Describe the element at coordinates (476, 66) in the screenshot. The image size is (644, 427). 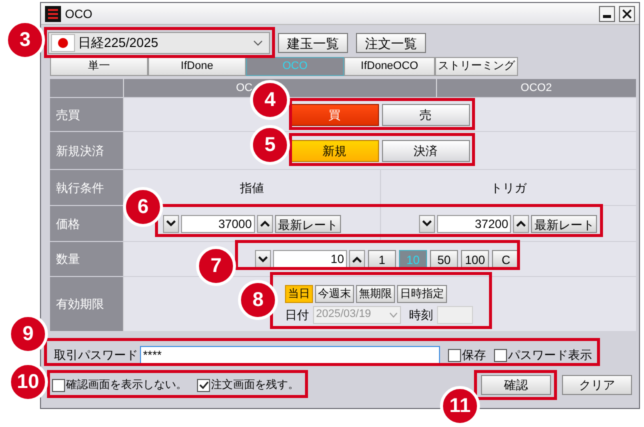
I see `tab: ストリーミング` at that location.